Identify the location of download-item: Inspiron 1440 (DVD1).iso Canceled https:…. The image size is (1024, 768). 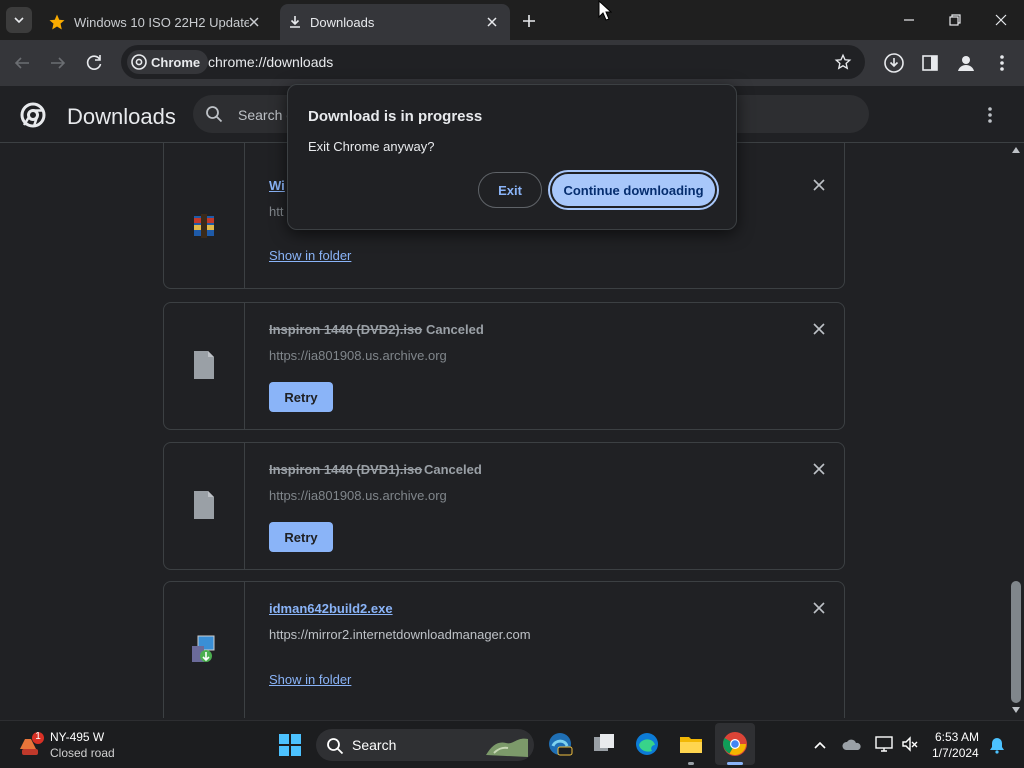
(504, 506).